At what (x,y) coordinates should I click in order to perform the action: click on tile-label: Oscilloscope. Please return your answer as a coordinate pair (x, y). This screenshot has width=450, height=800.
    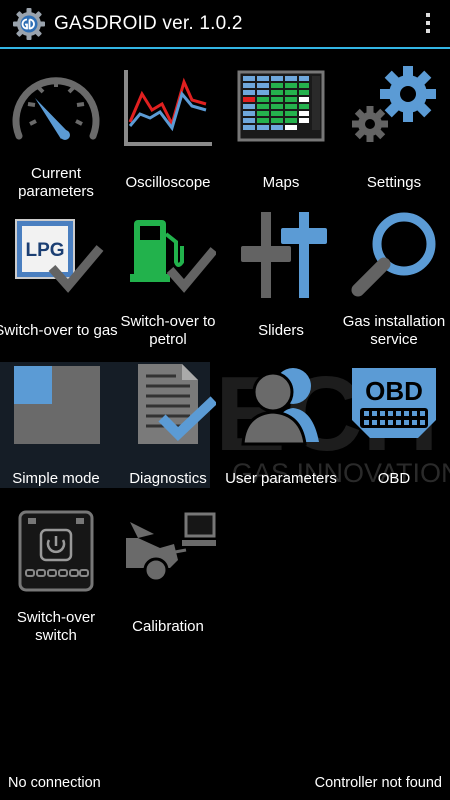
    Looking at the image, I should click on (168, 182).